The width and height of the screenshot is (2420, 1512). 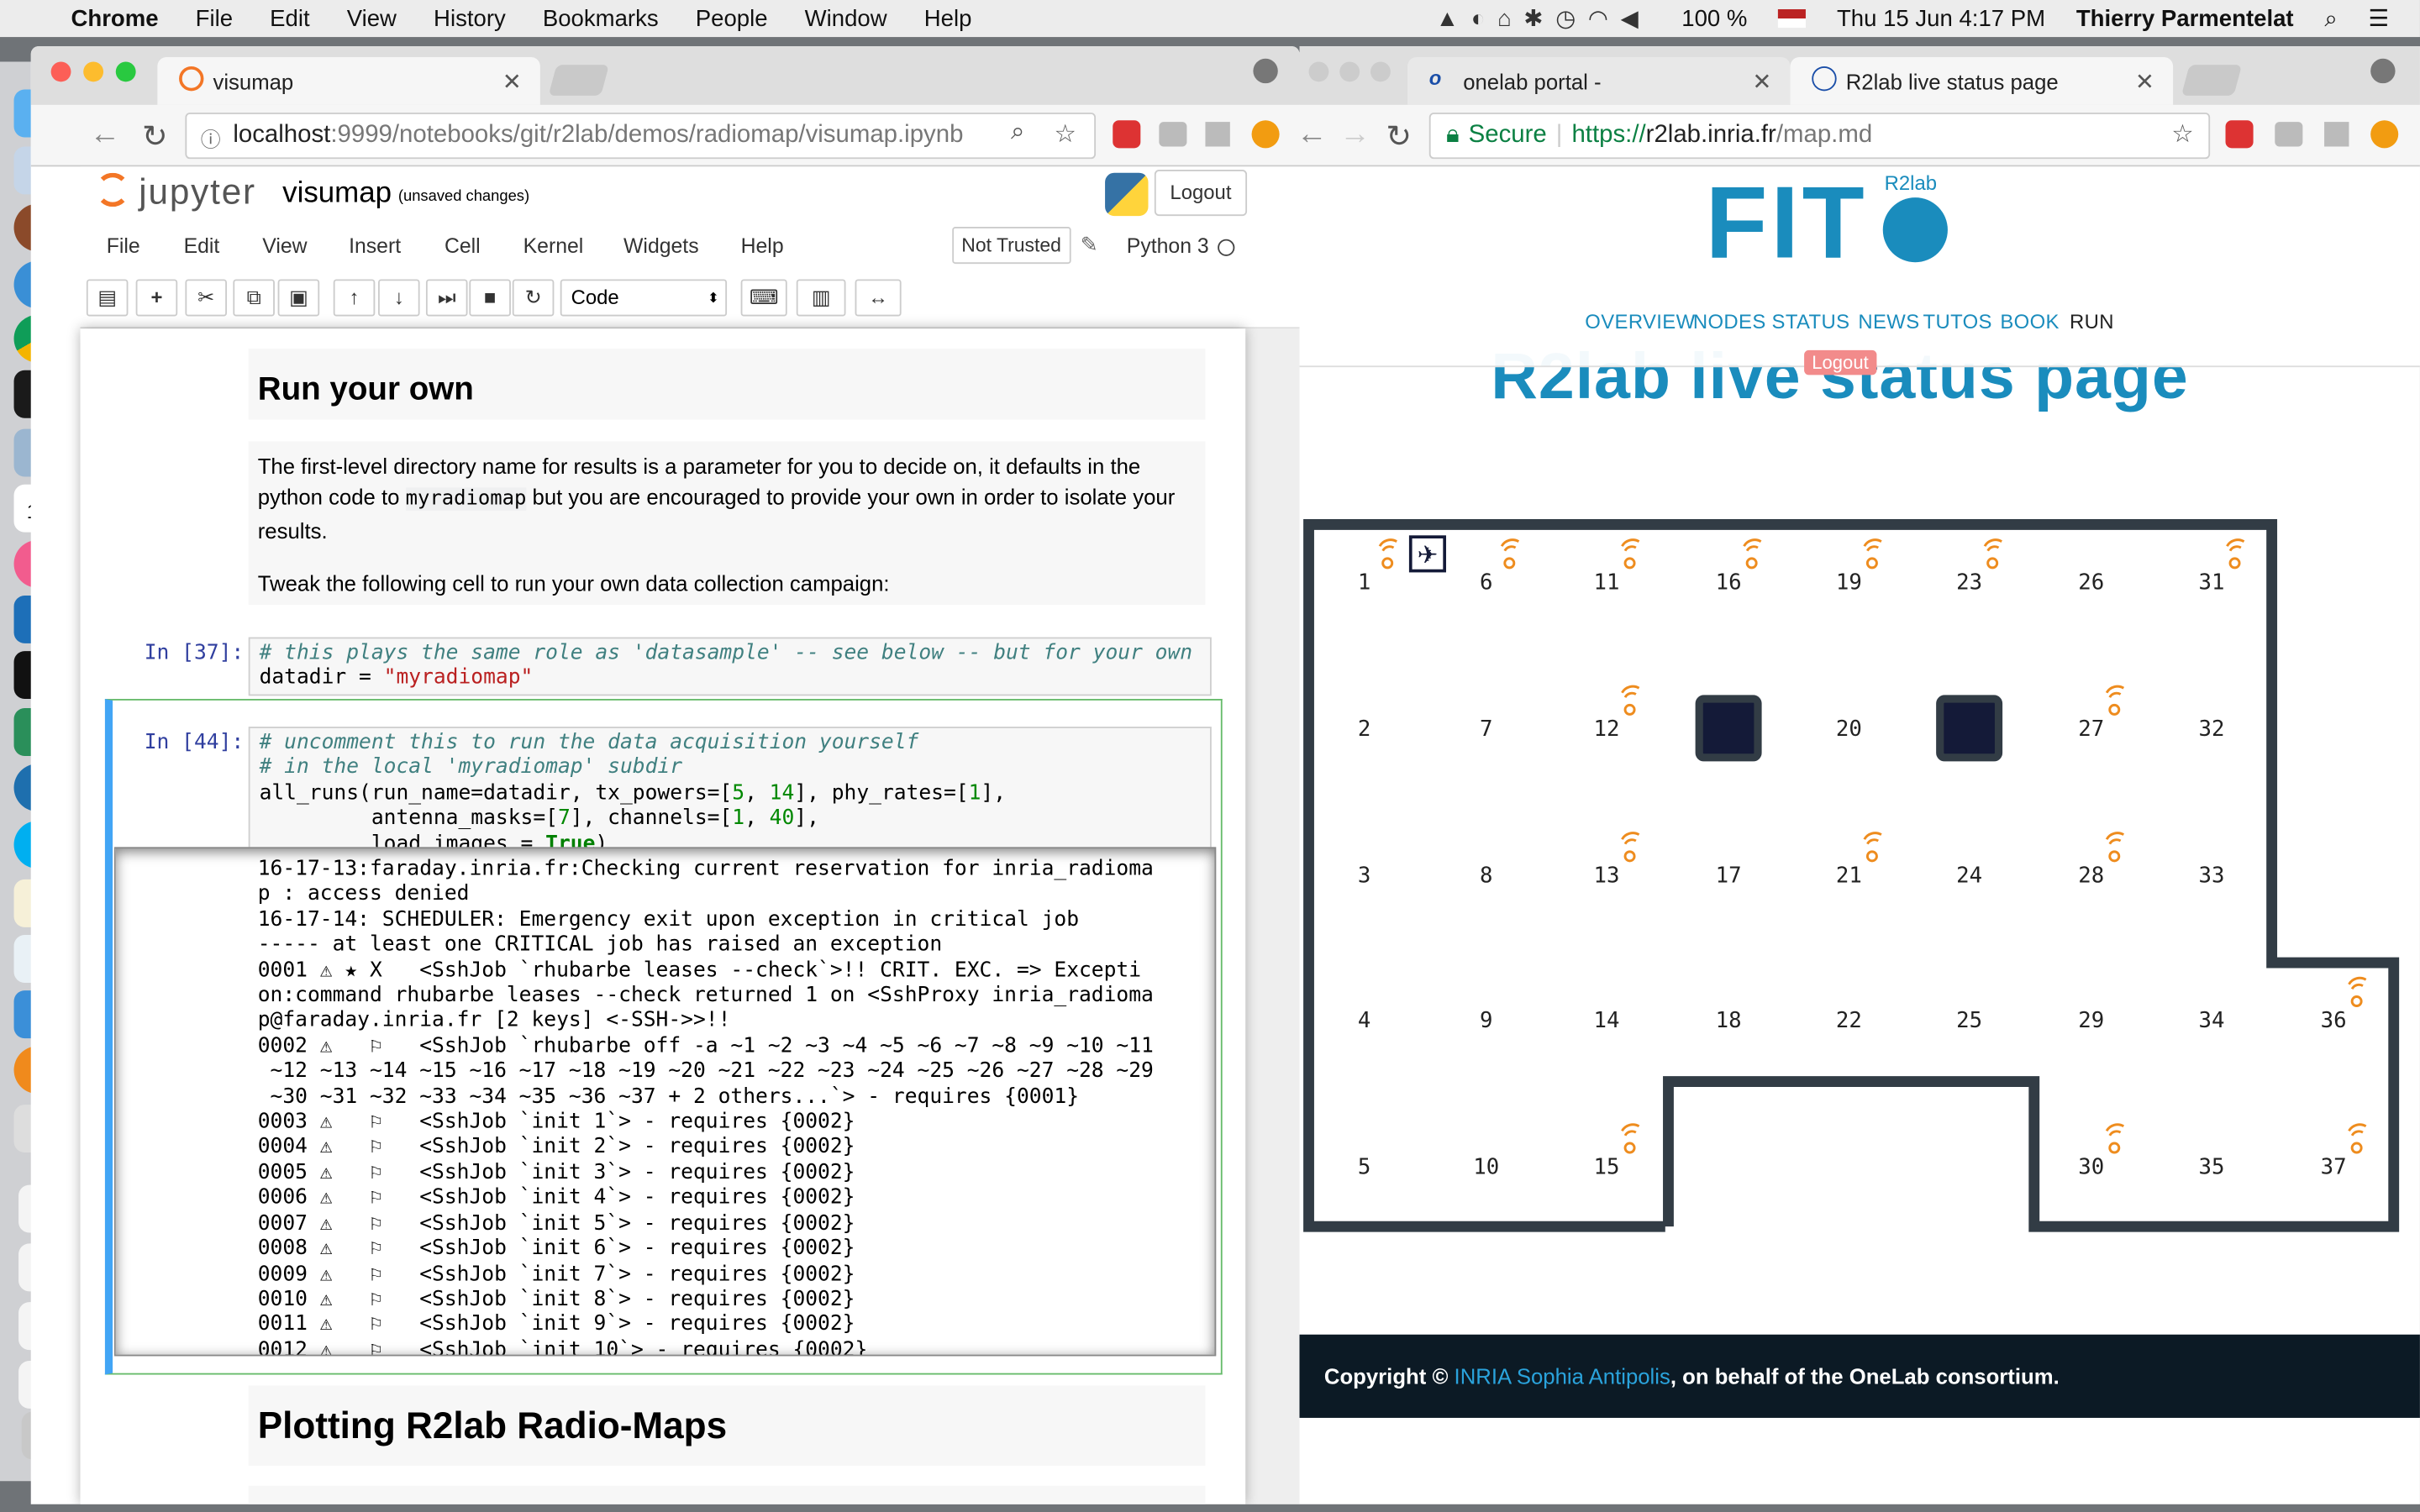 I want to click on move-down-icon: ↓, so click(x=398, y=298).